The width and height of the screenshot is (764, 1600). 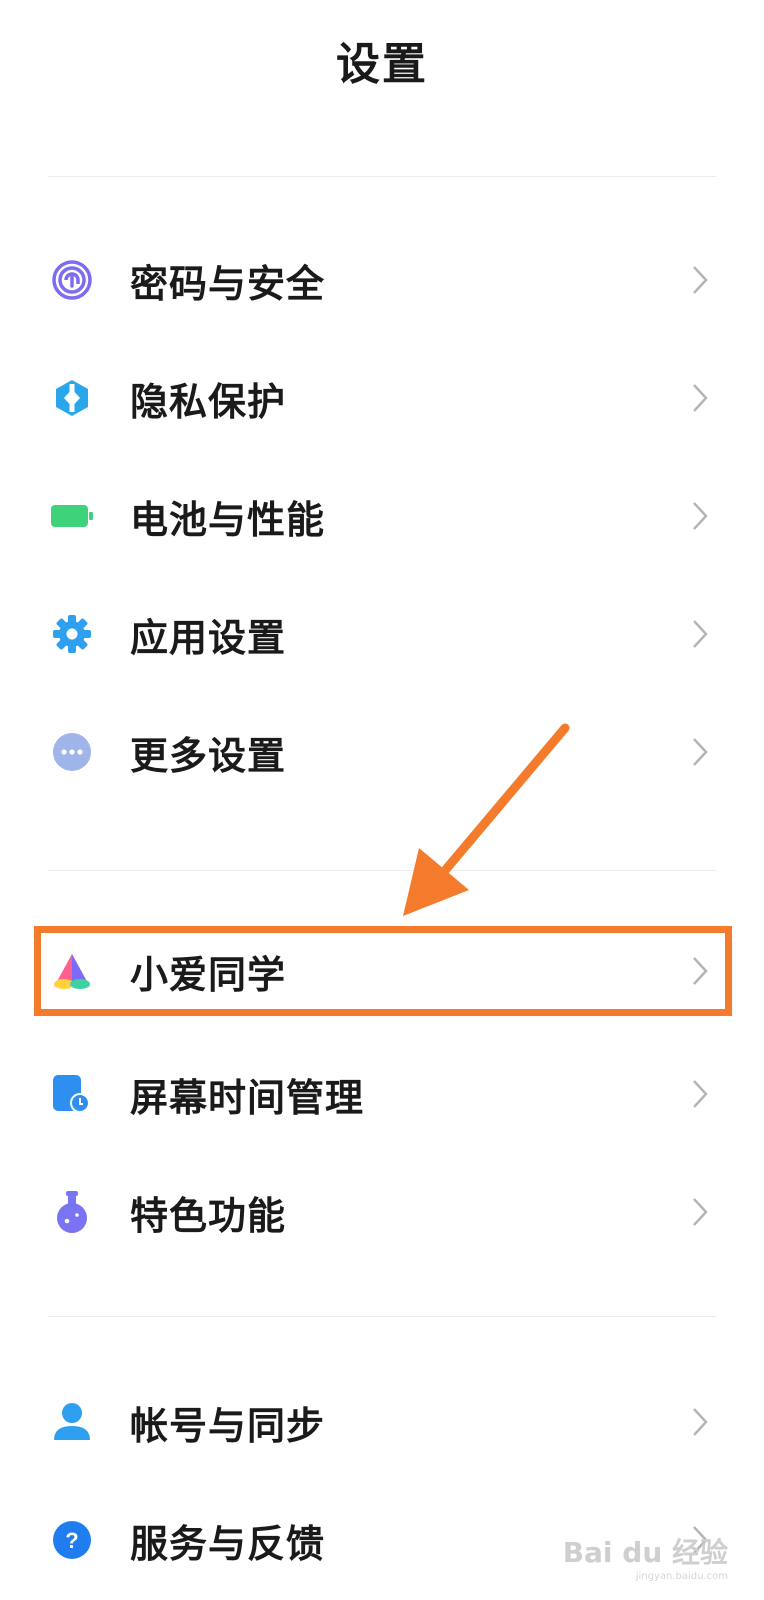 I want to click on fingerprint-icon, so click(x=72, y=280).